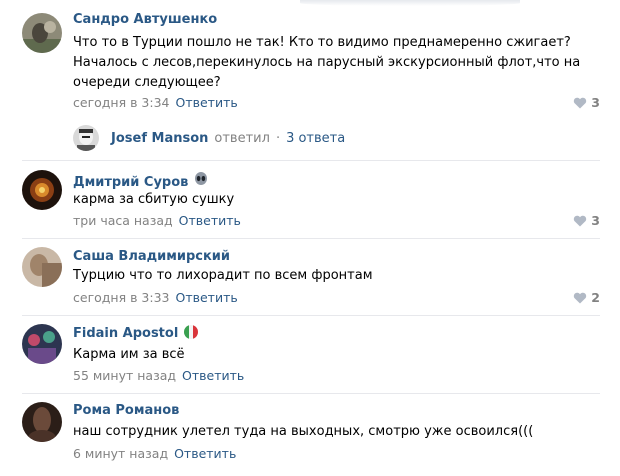  Describe the element at coordinates (410, 3) in the screenshot. I see `top-shadow` at that location.